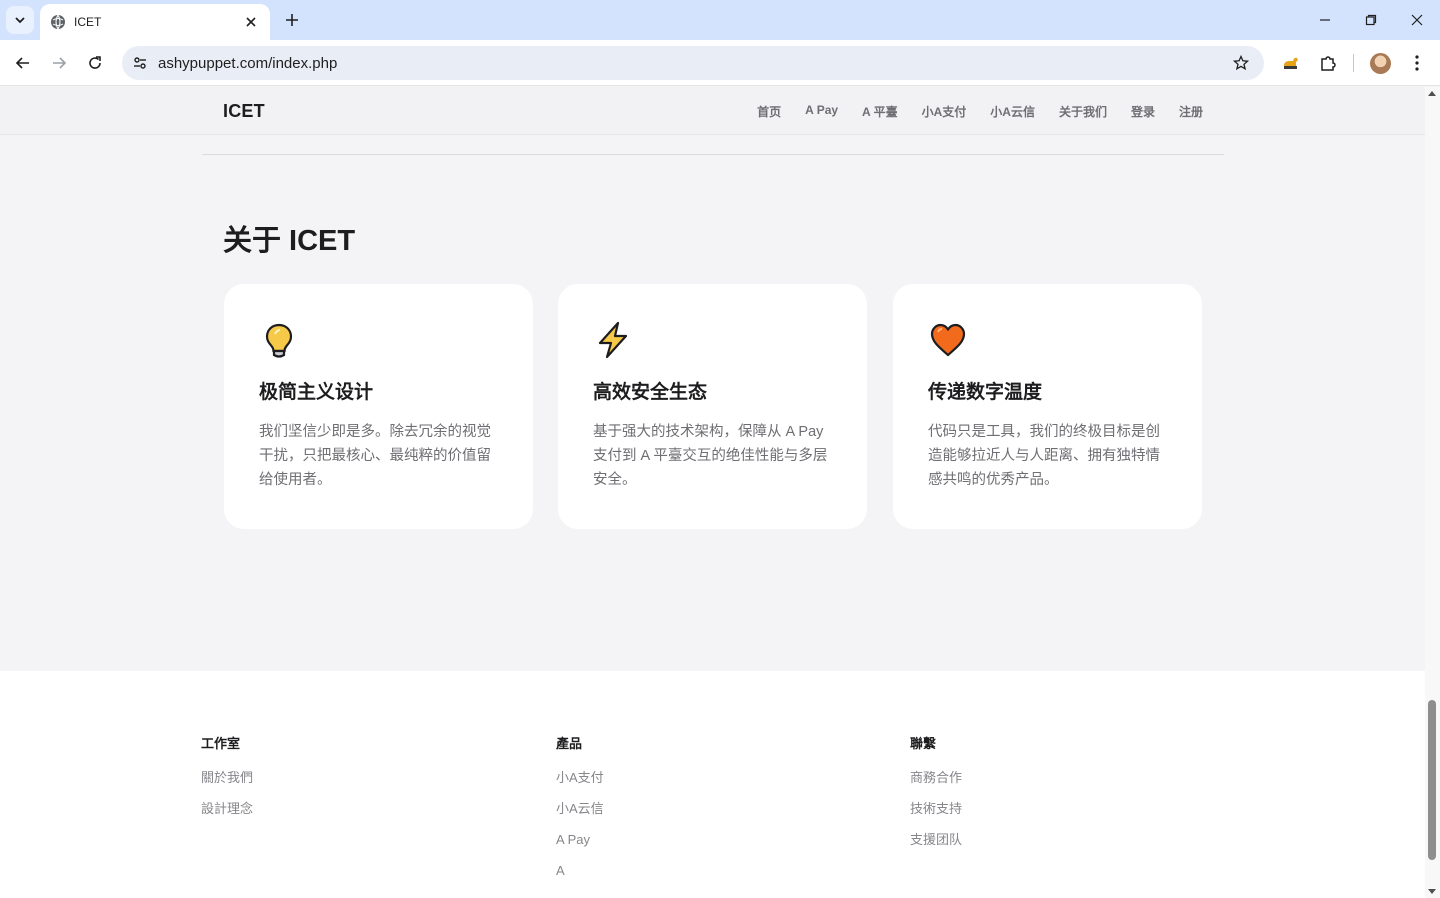 The width and height of the screenshot is (1440, 898). I want to click on arrow-left-icon, so click(22, 63).